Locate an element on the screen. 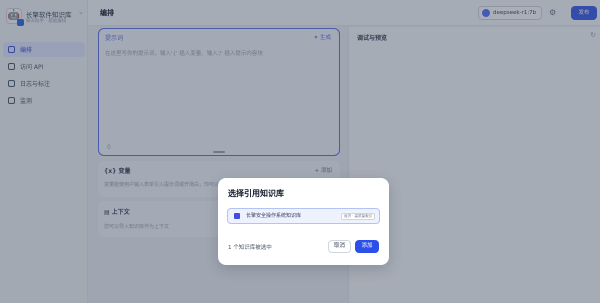  modal-title: 选择引用知识库 is located at coordinates (256, 193).